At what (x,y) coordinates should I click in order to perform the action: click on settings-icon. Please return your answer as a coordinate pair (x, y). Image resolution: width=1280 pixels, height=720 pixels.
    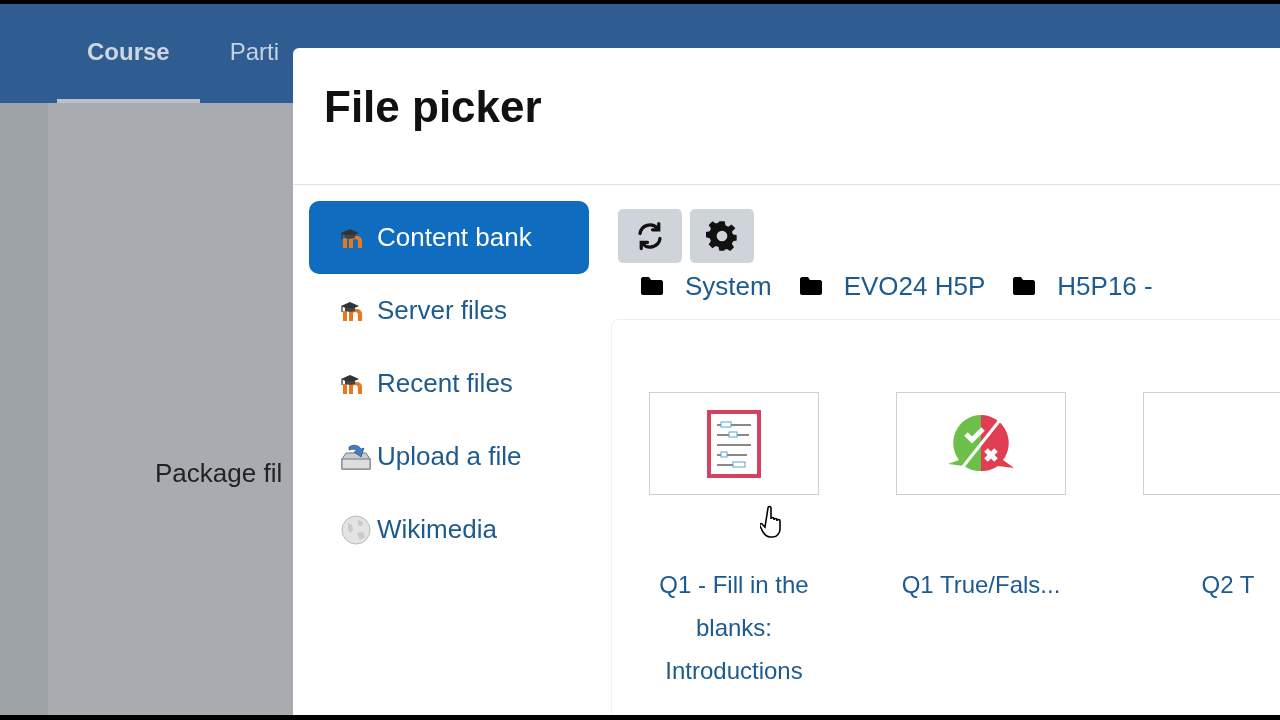
    Looking at the image, I should click on (722, 236).